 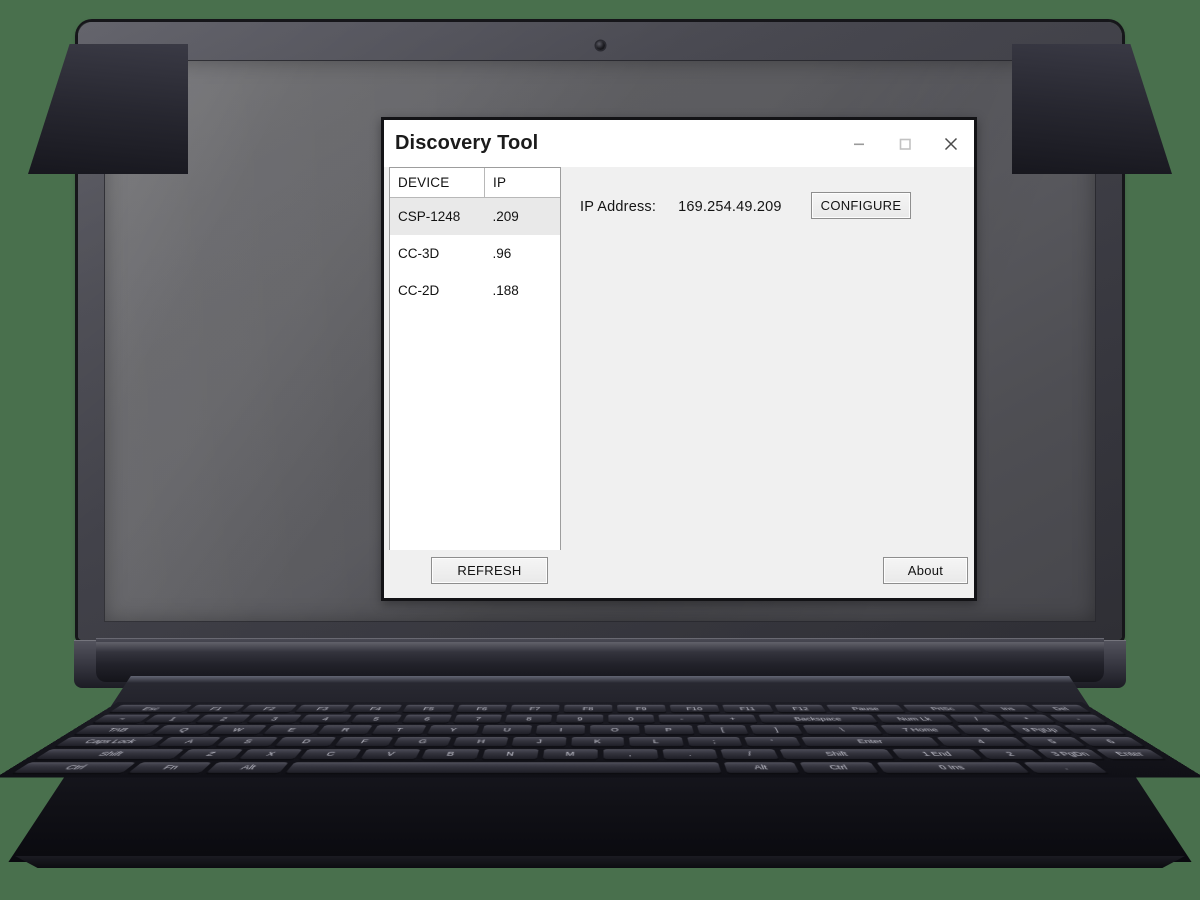 What do you see at coordinates (330, 754) in the screenshot?
I see `key-c: C` at bounding box center [330, 754].